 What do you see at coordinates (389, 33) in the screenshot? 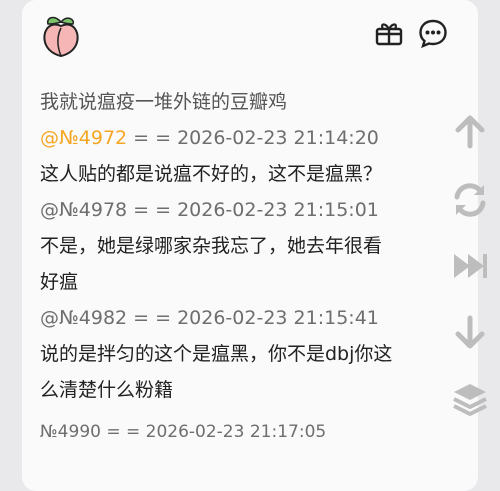
I see `gift-icon` at bounding box center [389, 33].